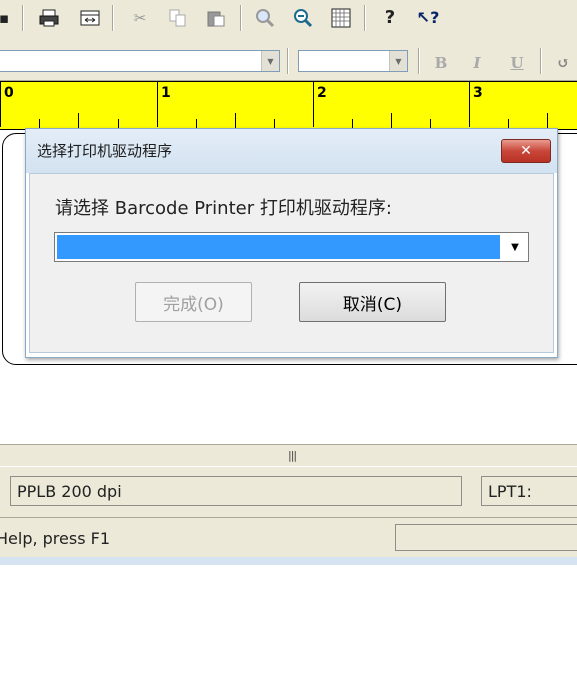 This screenshot has height=687, width=577. What do you see at coordinates (428, 18) in the screenshot?
I see `context-help-icon: ↖?` at bounding box center [428, 18].